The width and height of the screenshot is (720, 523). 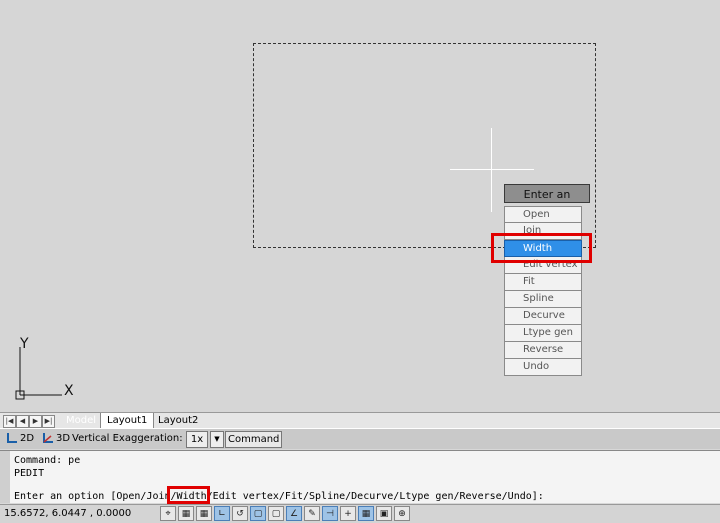 What do you see at coordinates (312, 513) in the screenshot?
I see `lwt-icon: ✎` at bounding box center [312, 513].